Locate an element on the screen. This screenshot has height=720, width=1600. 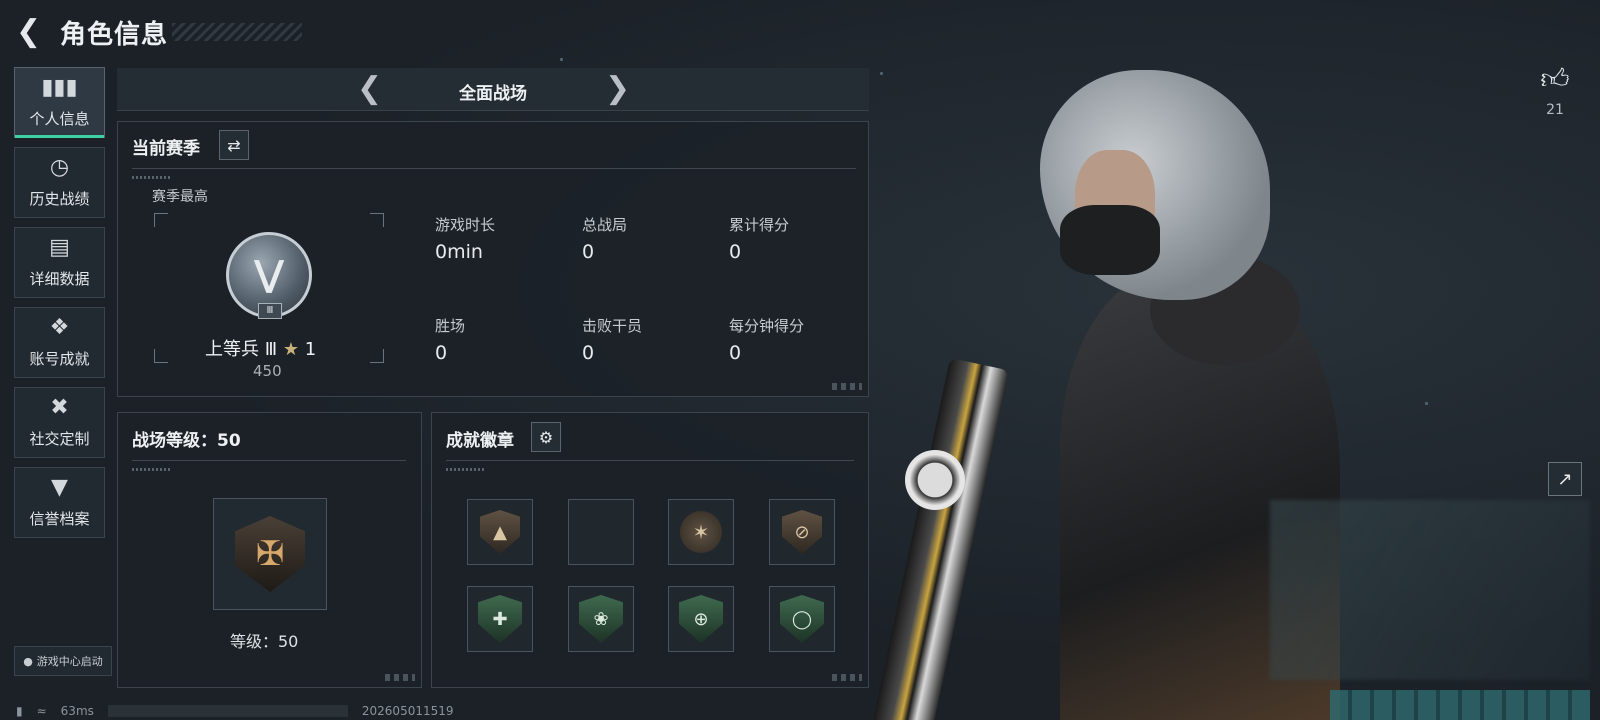
badge-slot: ❀ is located at coordinates (601, 619).